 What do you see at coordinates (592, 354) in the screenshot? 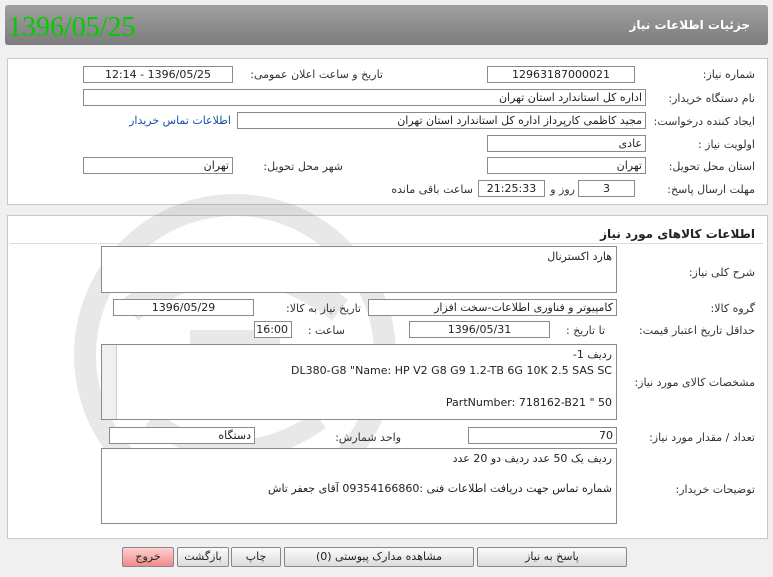
I see `spec-line-1: ردیف 1-` at bounding box center [592, 354].